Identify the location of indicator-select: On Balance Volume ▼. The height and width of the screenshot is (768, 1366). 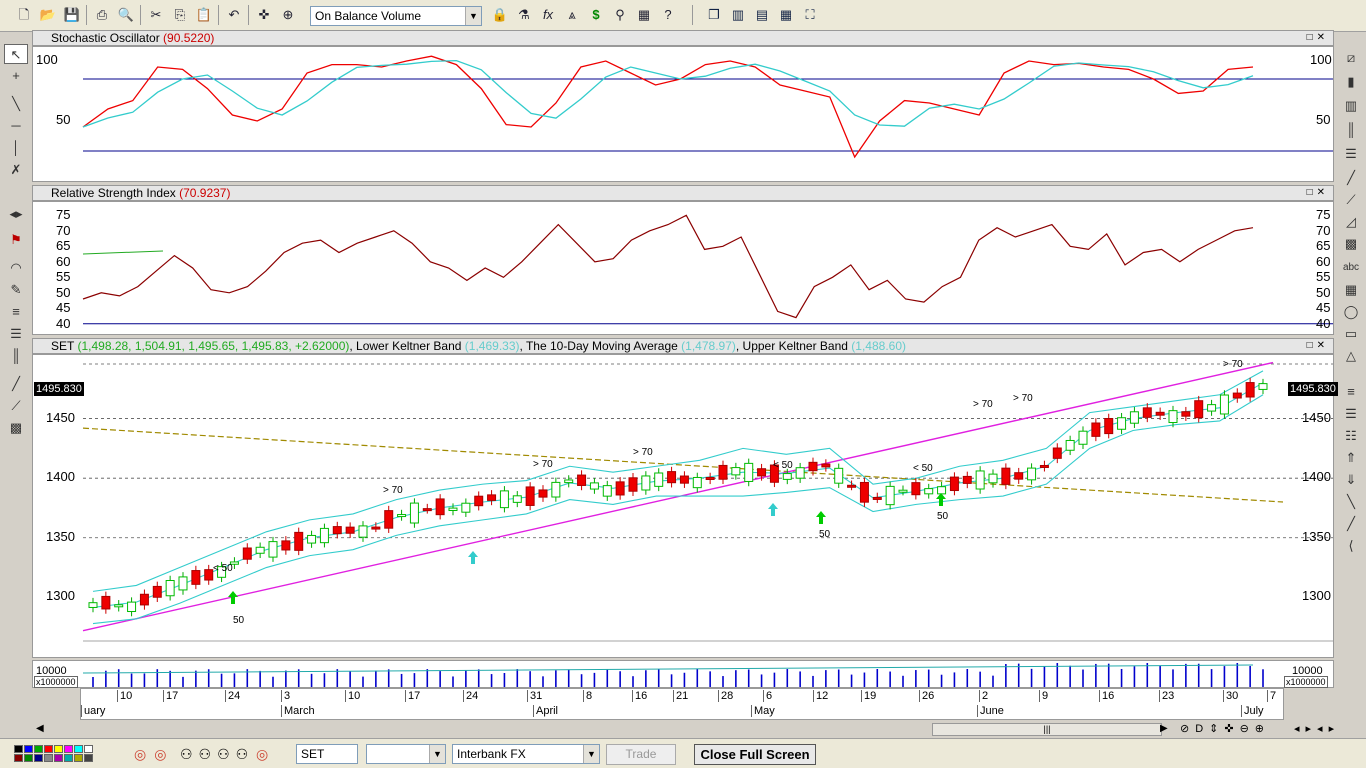
(396, 16).